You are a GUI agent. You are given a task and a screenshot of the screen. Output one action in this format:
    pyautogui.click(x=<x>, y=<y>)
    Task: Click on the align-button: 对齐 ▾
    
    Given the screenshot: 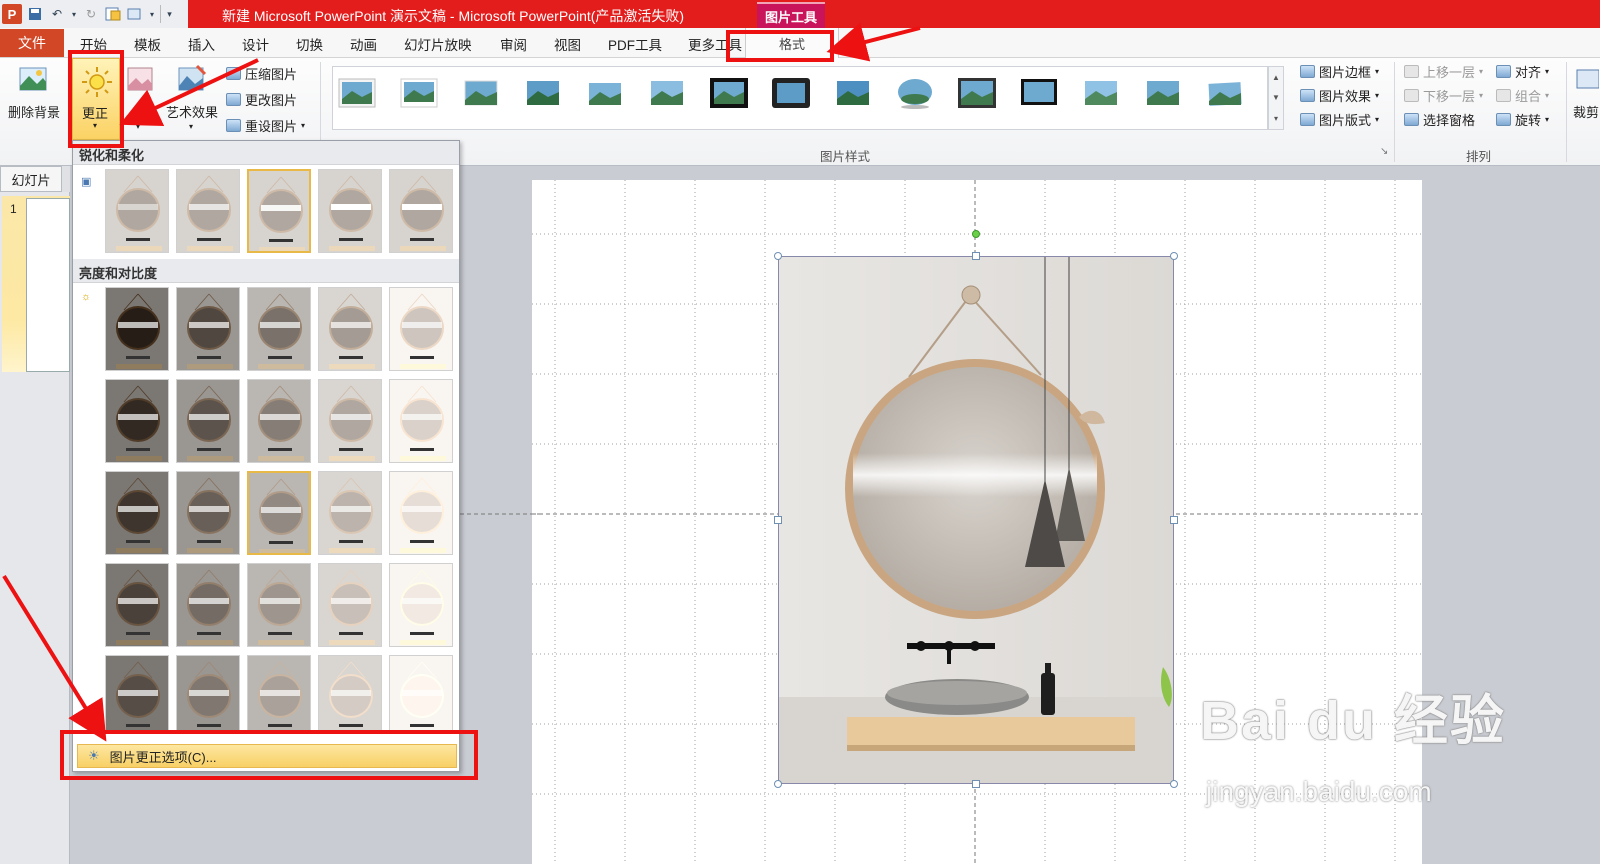 What is the action you would take?
    pyautogui.click(x=1522, y=71)
    